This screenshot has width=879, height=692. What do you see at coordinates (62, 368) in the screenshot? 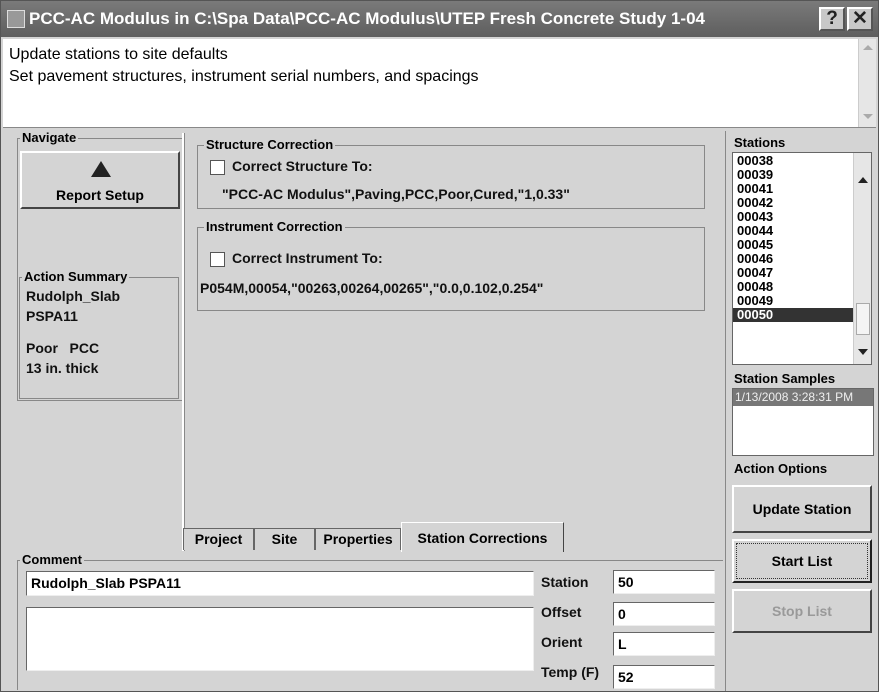
I see `summary-thickness: 13 in. thick` at bounding box center [62, 368].